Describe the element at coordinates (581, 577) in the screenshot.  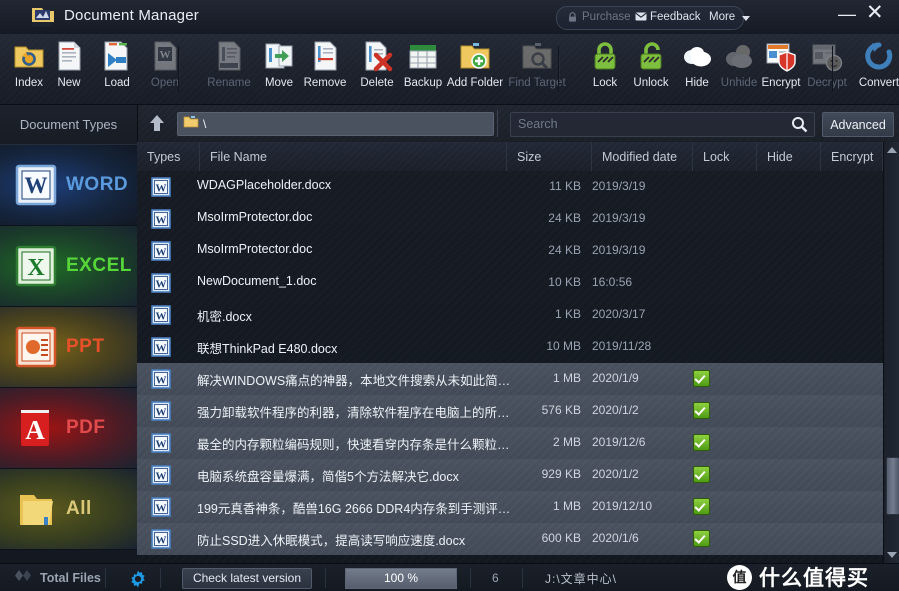
I see `current-path-wrap: J:\文章中心\` at that location.